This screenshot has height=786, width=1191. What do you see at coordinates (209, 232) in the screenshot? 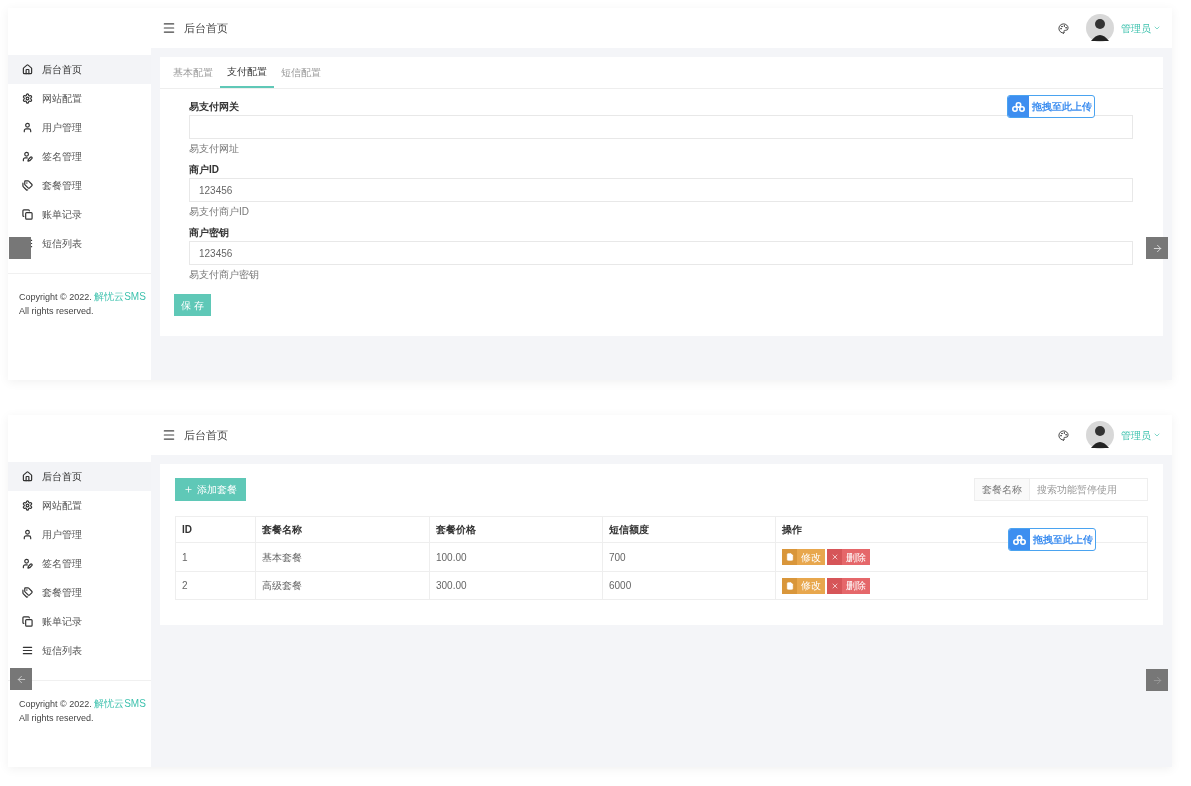
I see `field-label: 商户密钥` at bounding box center [209, 232].